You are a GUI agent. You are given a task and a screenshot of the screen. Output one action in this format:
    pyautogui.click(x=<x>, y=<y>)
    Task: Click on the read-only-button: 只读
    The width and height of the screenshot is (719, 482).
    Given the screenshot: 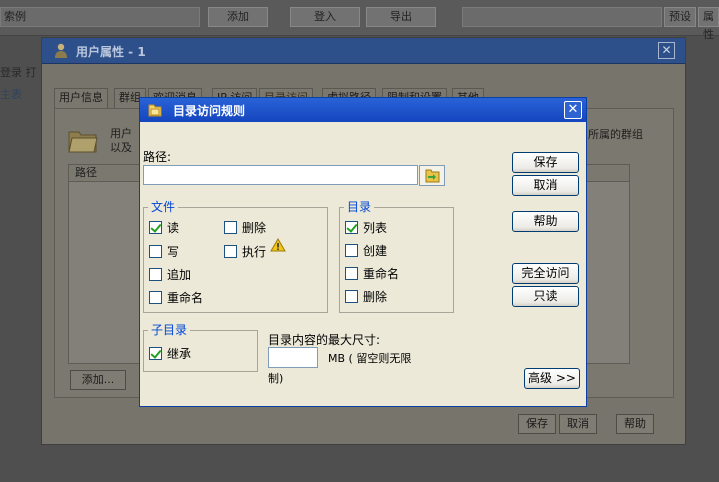 What is the action you would take?
    pyautogui.click(x=545, y=296)
    